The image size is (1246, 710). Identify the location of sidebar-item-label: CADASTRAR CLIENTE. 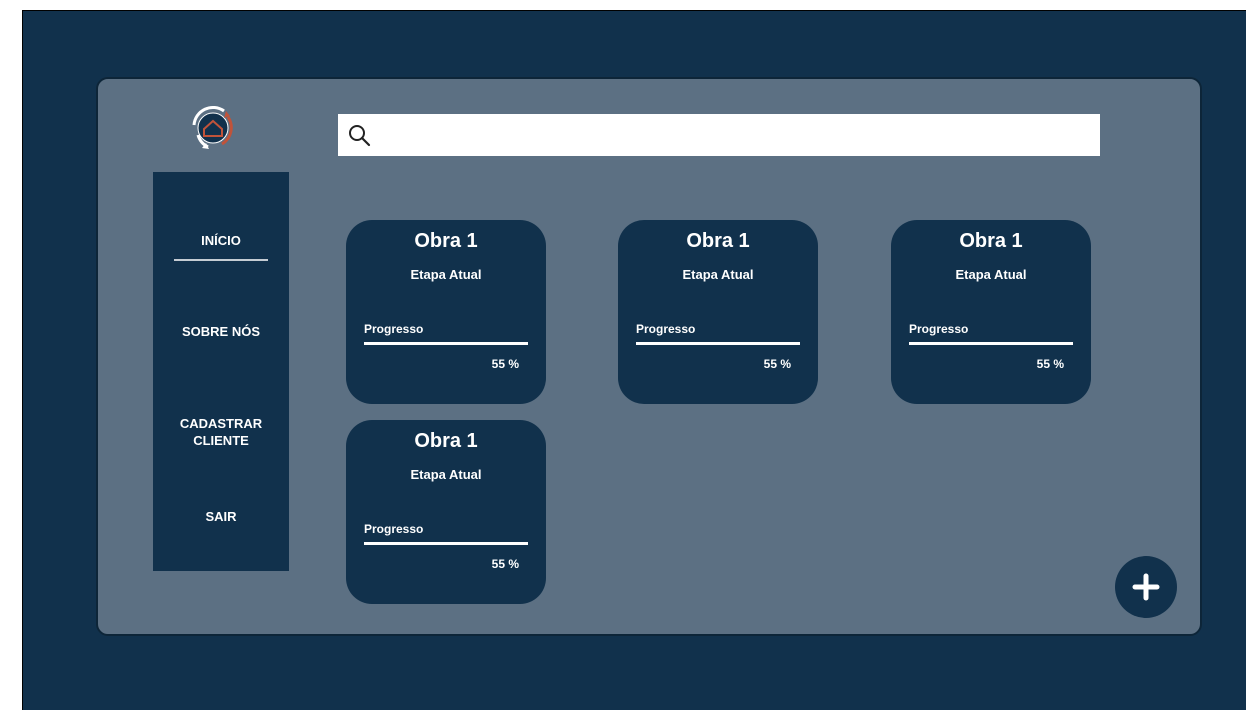
(221, 432).